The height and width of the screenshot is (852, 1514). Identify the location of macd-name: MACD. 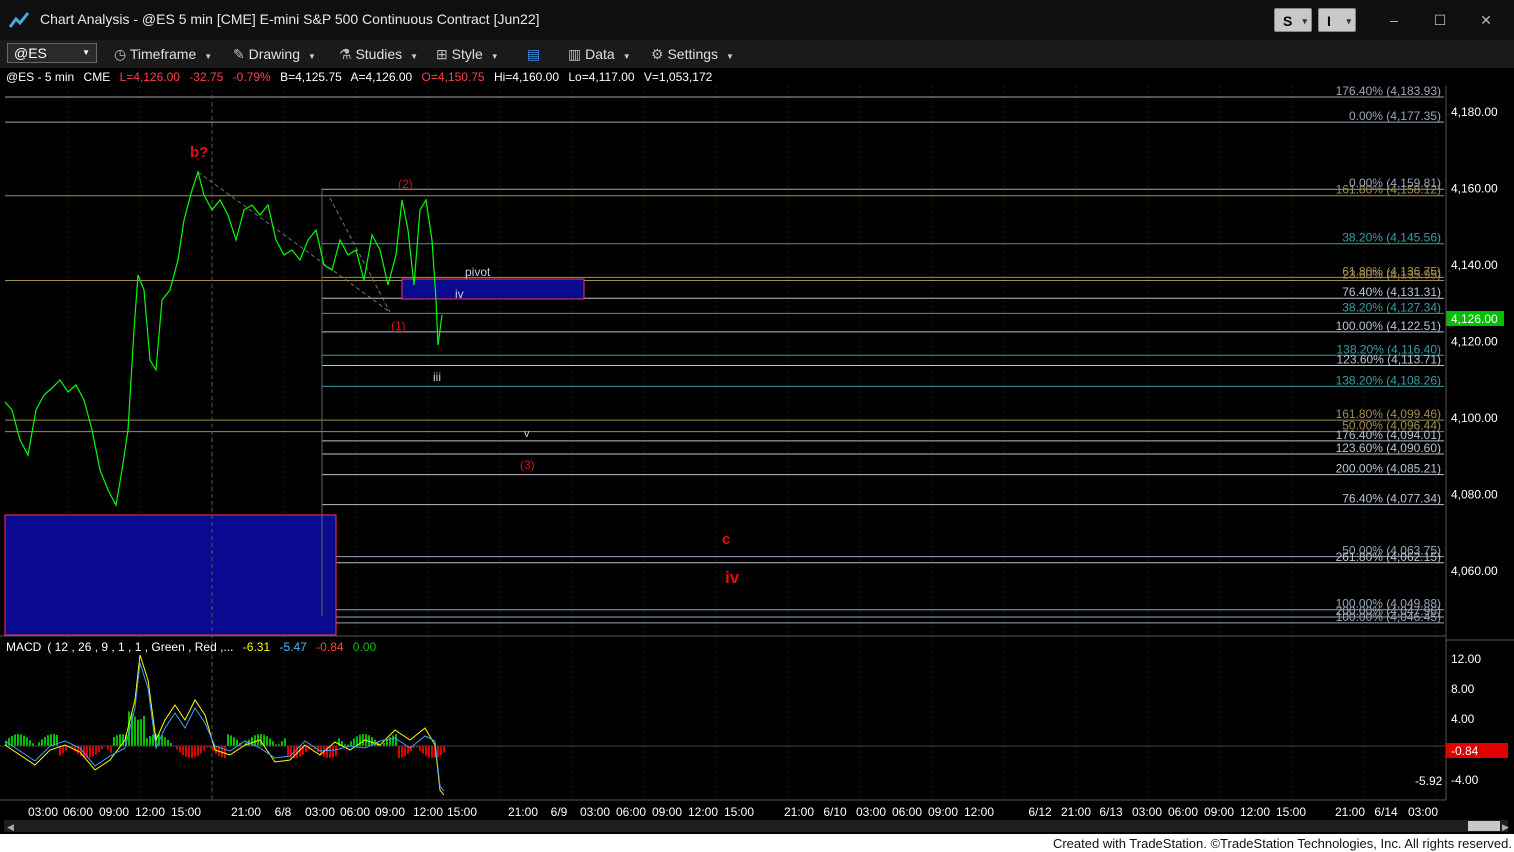
(24, 647).